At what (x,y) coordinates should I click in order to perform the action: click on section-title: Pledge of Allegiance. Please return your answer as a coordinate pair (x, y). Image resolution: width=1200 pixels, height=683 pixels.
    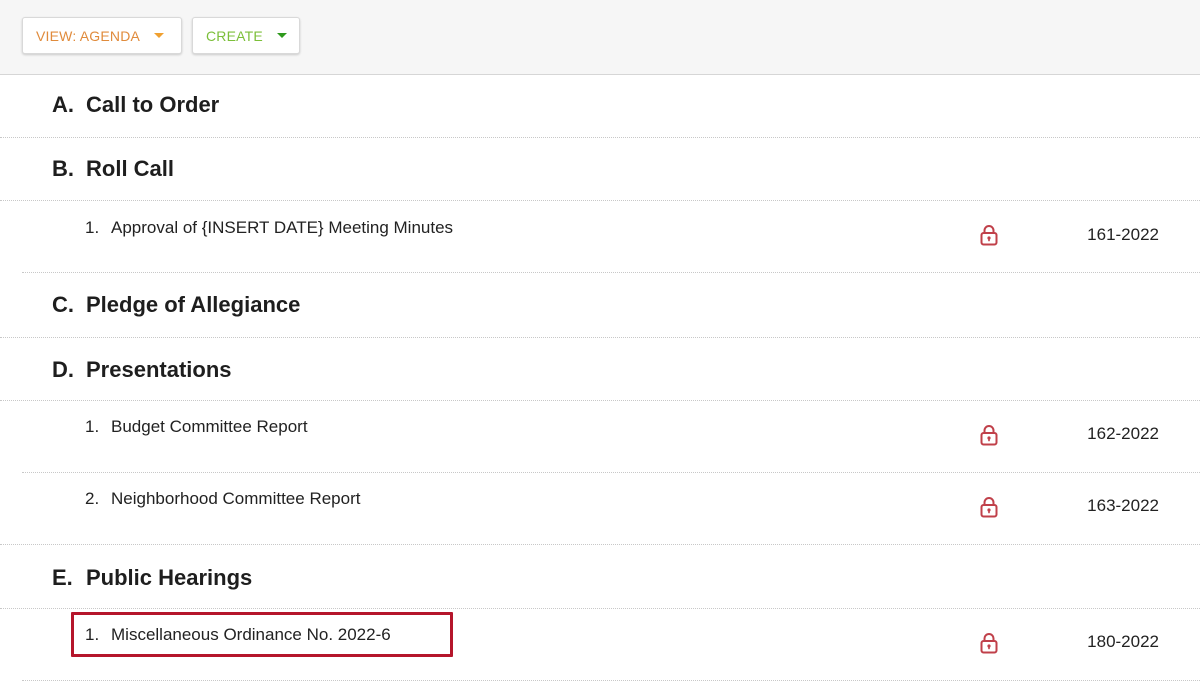
    Looking at the image, I should click on (193, 304).